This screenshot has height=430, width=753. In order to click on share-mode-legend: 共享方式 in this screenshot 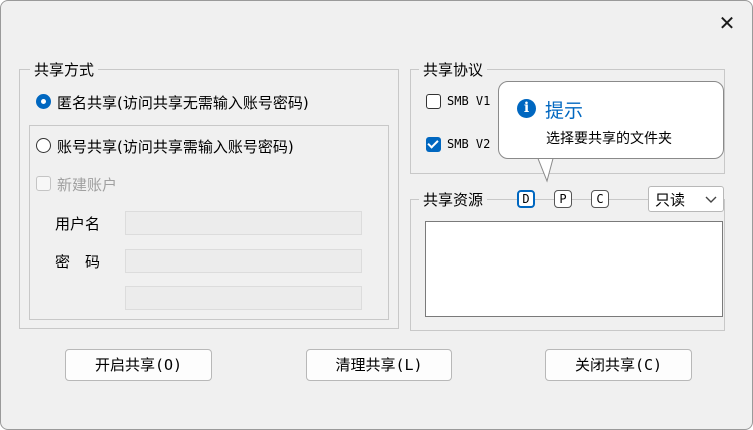, I will do `click(64, 69)`.